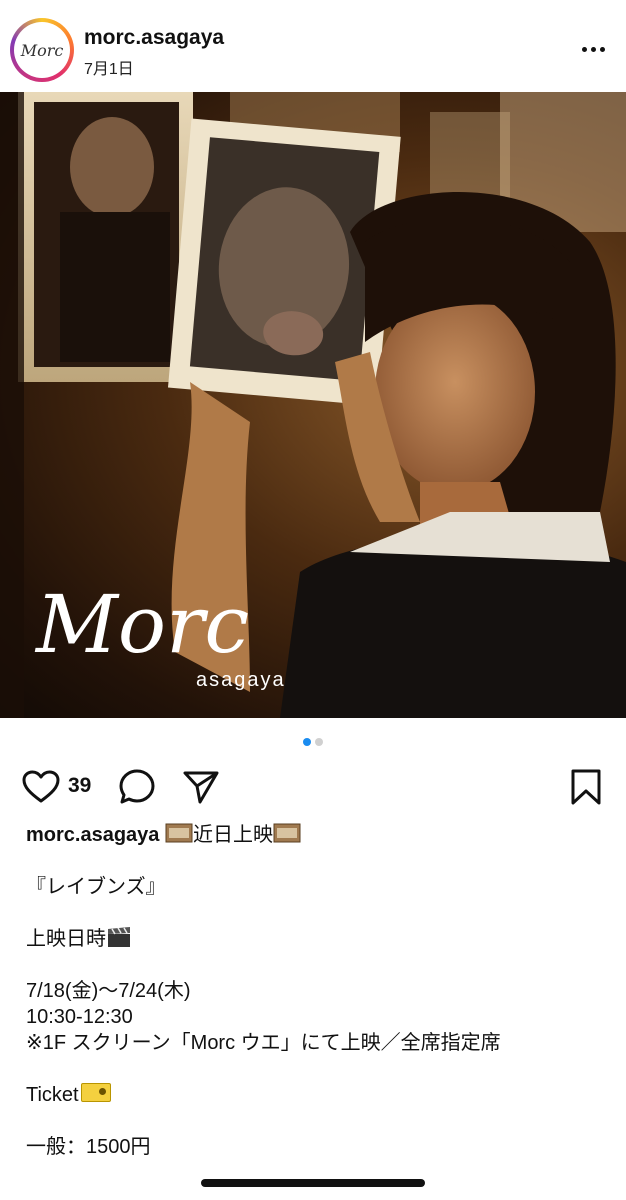  What do you see at coordinates (241, 680) in the screenshot?
I see `photo-logo-subtext: asagaya` at bounding box center [241, 680].